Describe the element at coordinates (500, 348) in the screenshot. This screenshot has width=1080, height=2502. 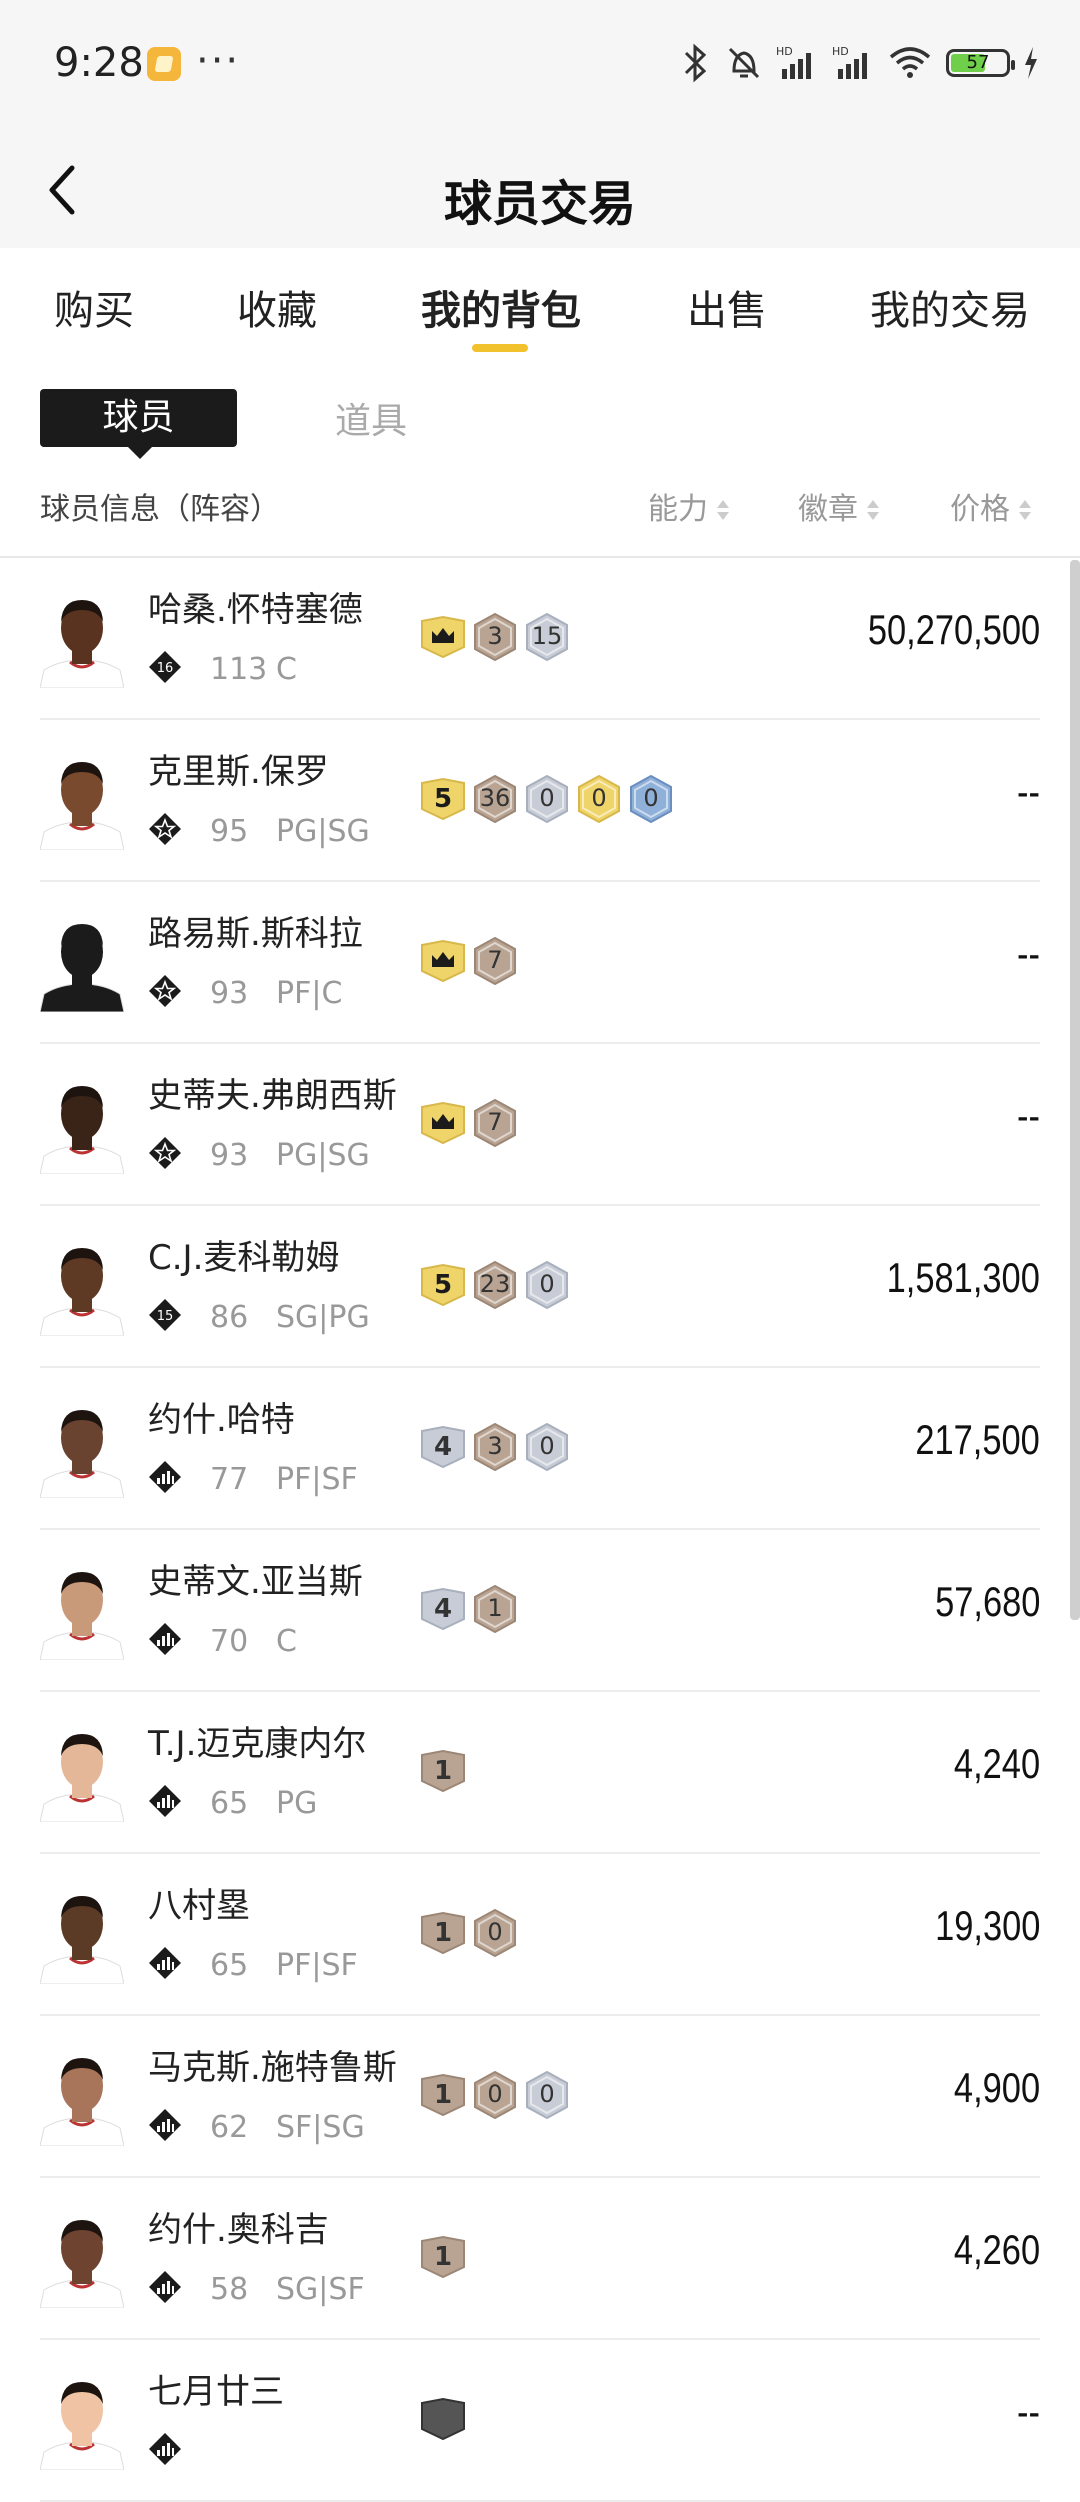
I see `active-tab-indicator` at that location.